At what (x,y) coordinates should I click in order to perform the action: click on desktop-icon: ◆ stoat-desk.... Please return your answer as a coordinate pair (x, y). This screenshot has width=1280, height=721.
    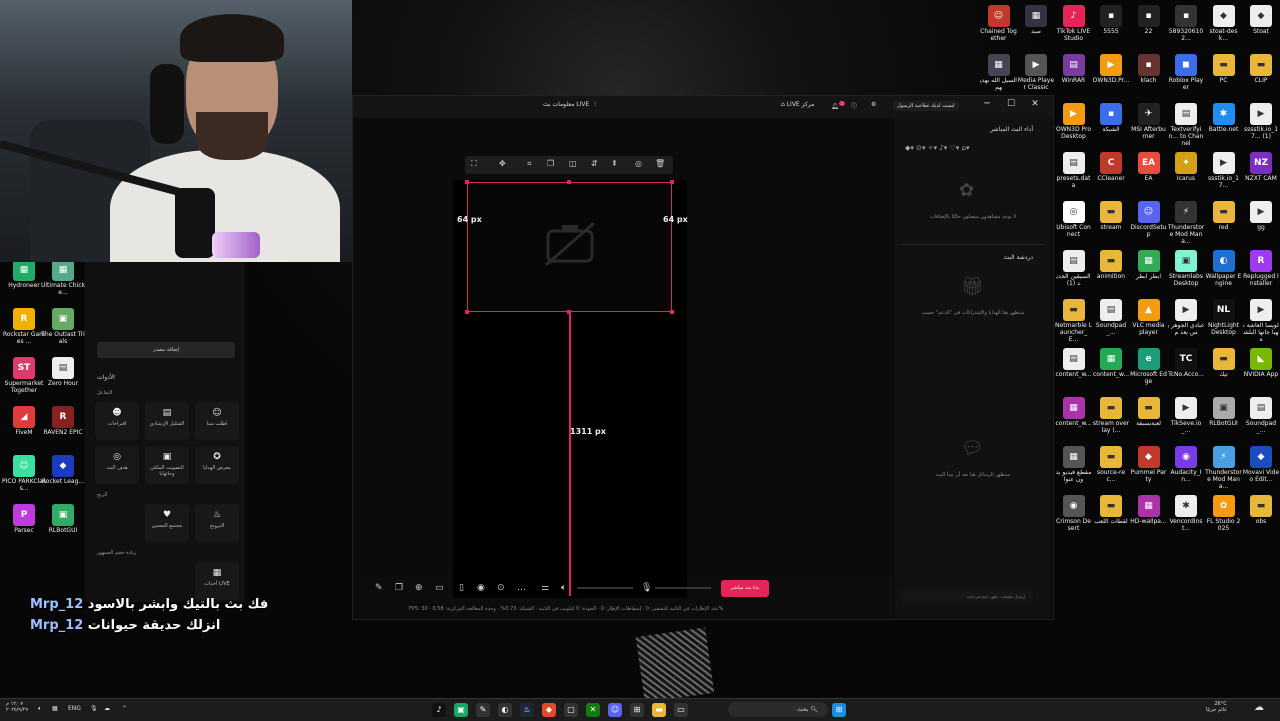
    Looking at the image, I should click on (1223, 26).